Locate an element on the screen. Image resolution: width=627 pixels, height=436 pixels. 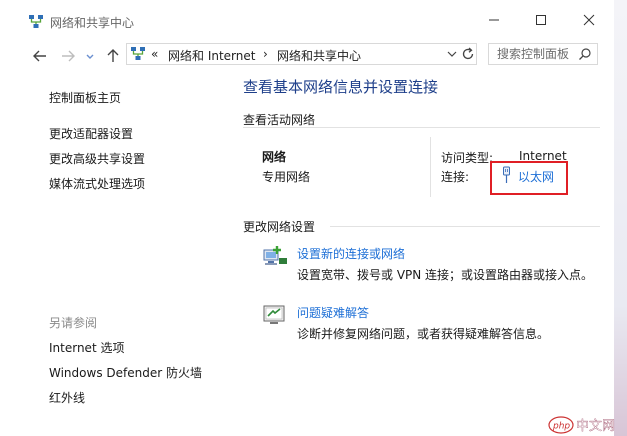
network-type: 专用网络 is located at coordinates (286, 177).